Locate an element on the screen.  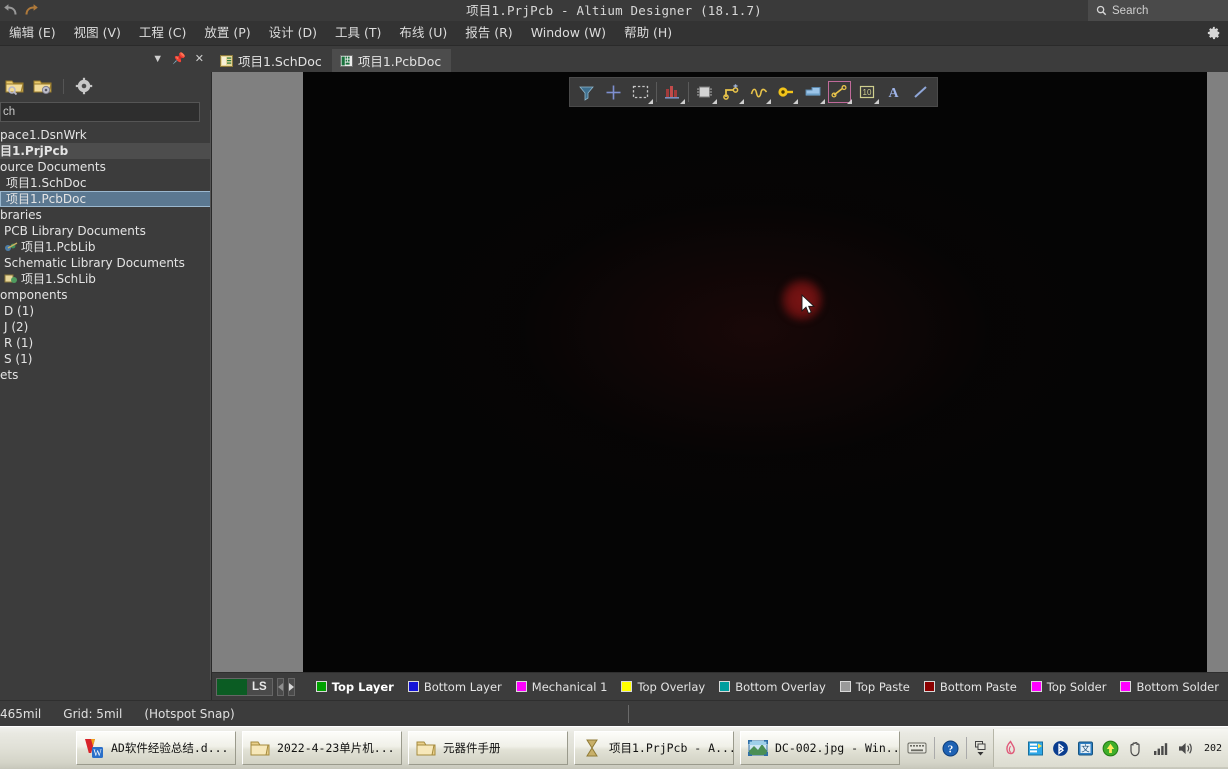
layer-tab-top-overlay: Top Overlay is located at coordinates (663, 687).